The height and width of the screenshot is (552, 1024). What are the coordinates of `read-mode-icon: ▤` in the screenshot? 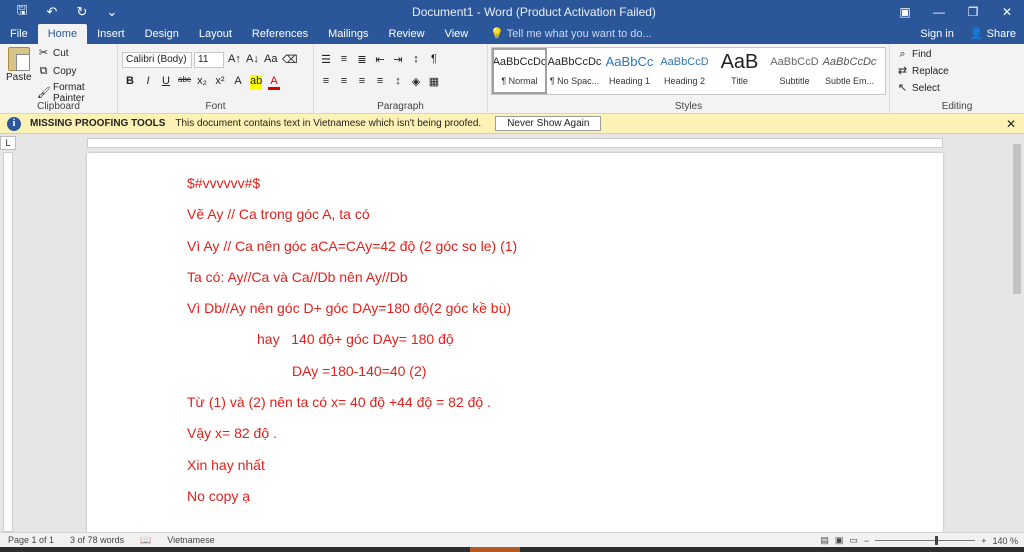 It's located at (824, 540).